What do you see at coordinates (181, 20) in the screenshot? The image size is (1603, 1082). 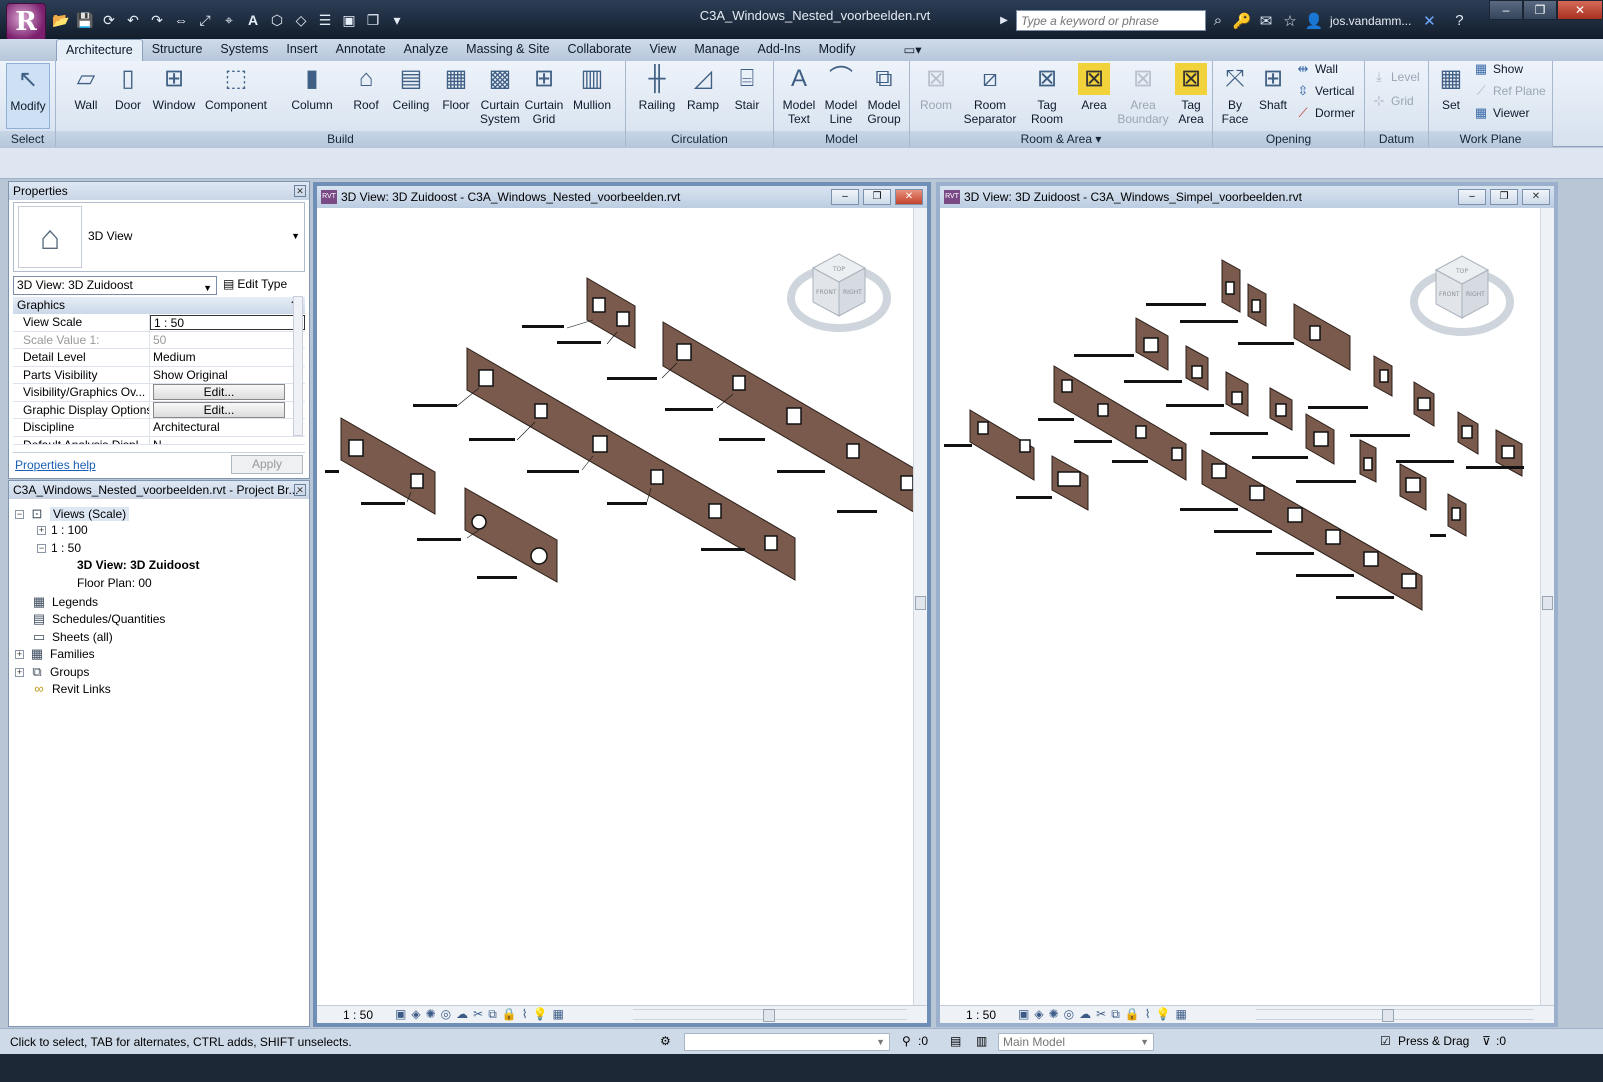 I see `measure-icon: ⇔` at bounding box center [181, 20].